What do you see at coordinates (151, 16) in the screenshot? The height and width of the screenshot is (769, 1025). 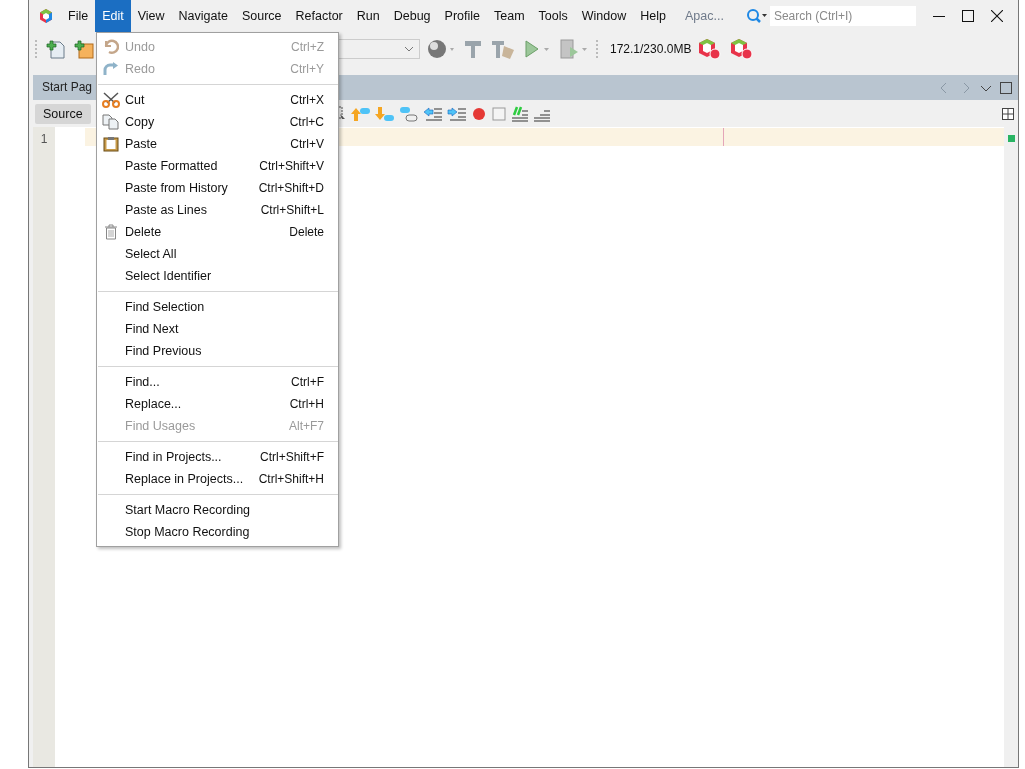 I see `menu-item: View` at bounding box center [151, 16].